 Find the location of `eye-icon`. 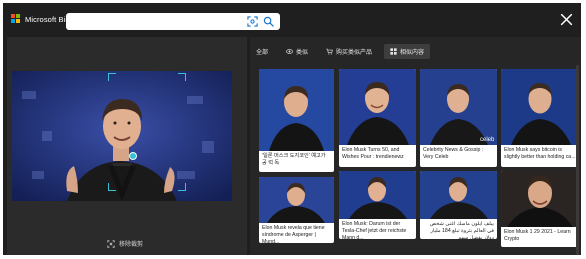

eye-icon is located at coordinates (289, 51).